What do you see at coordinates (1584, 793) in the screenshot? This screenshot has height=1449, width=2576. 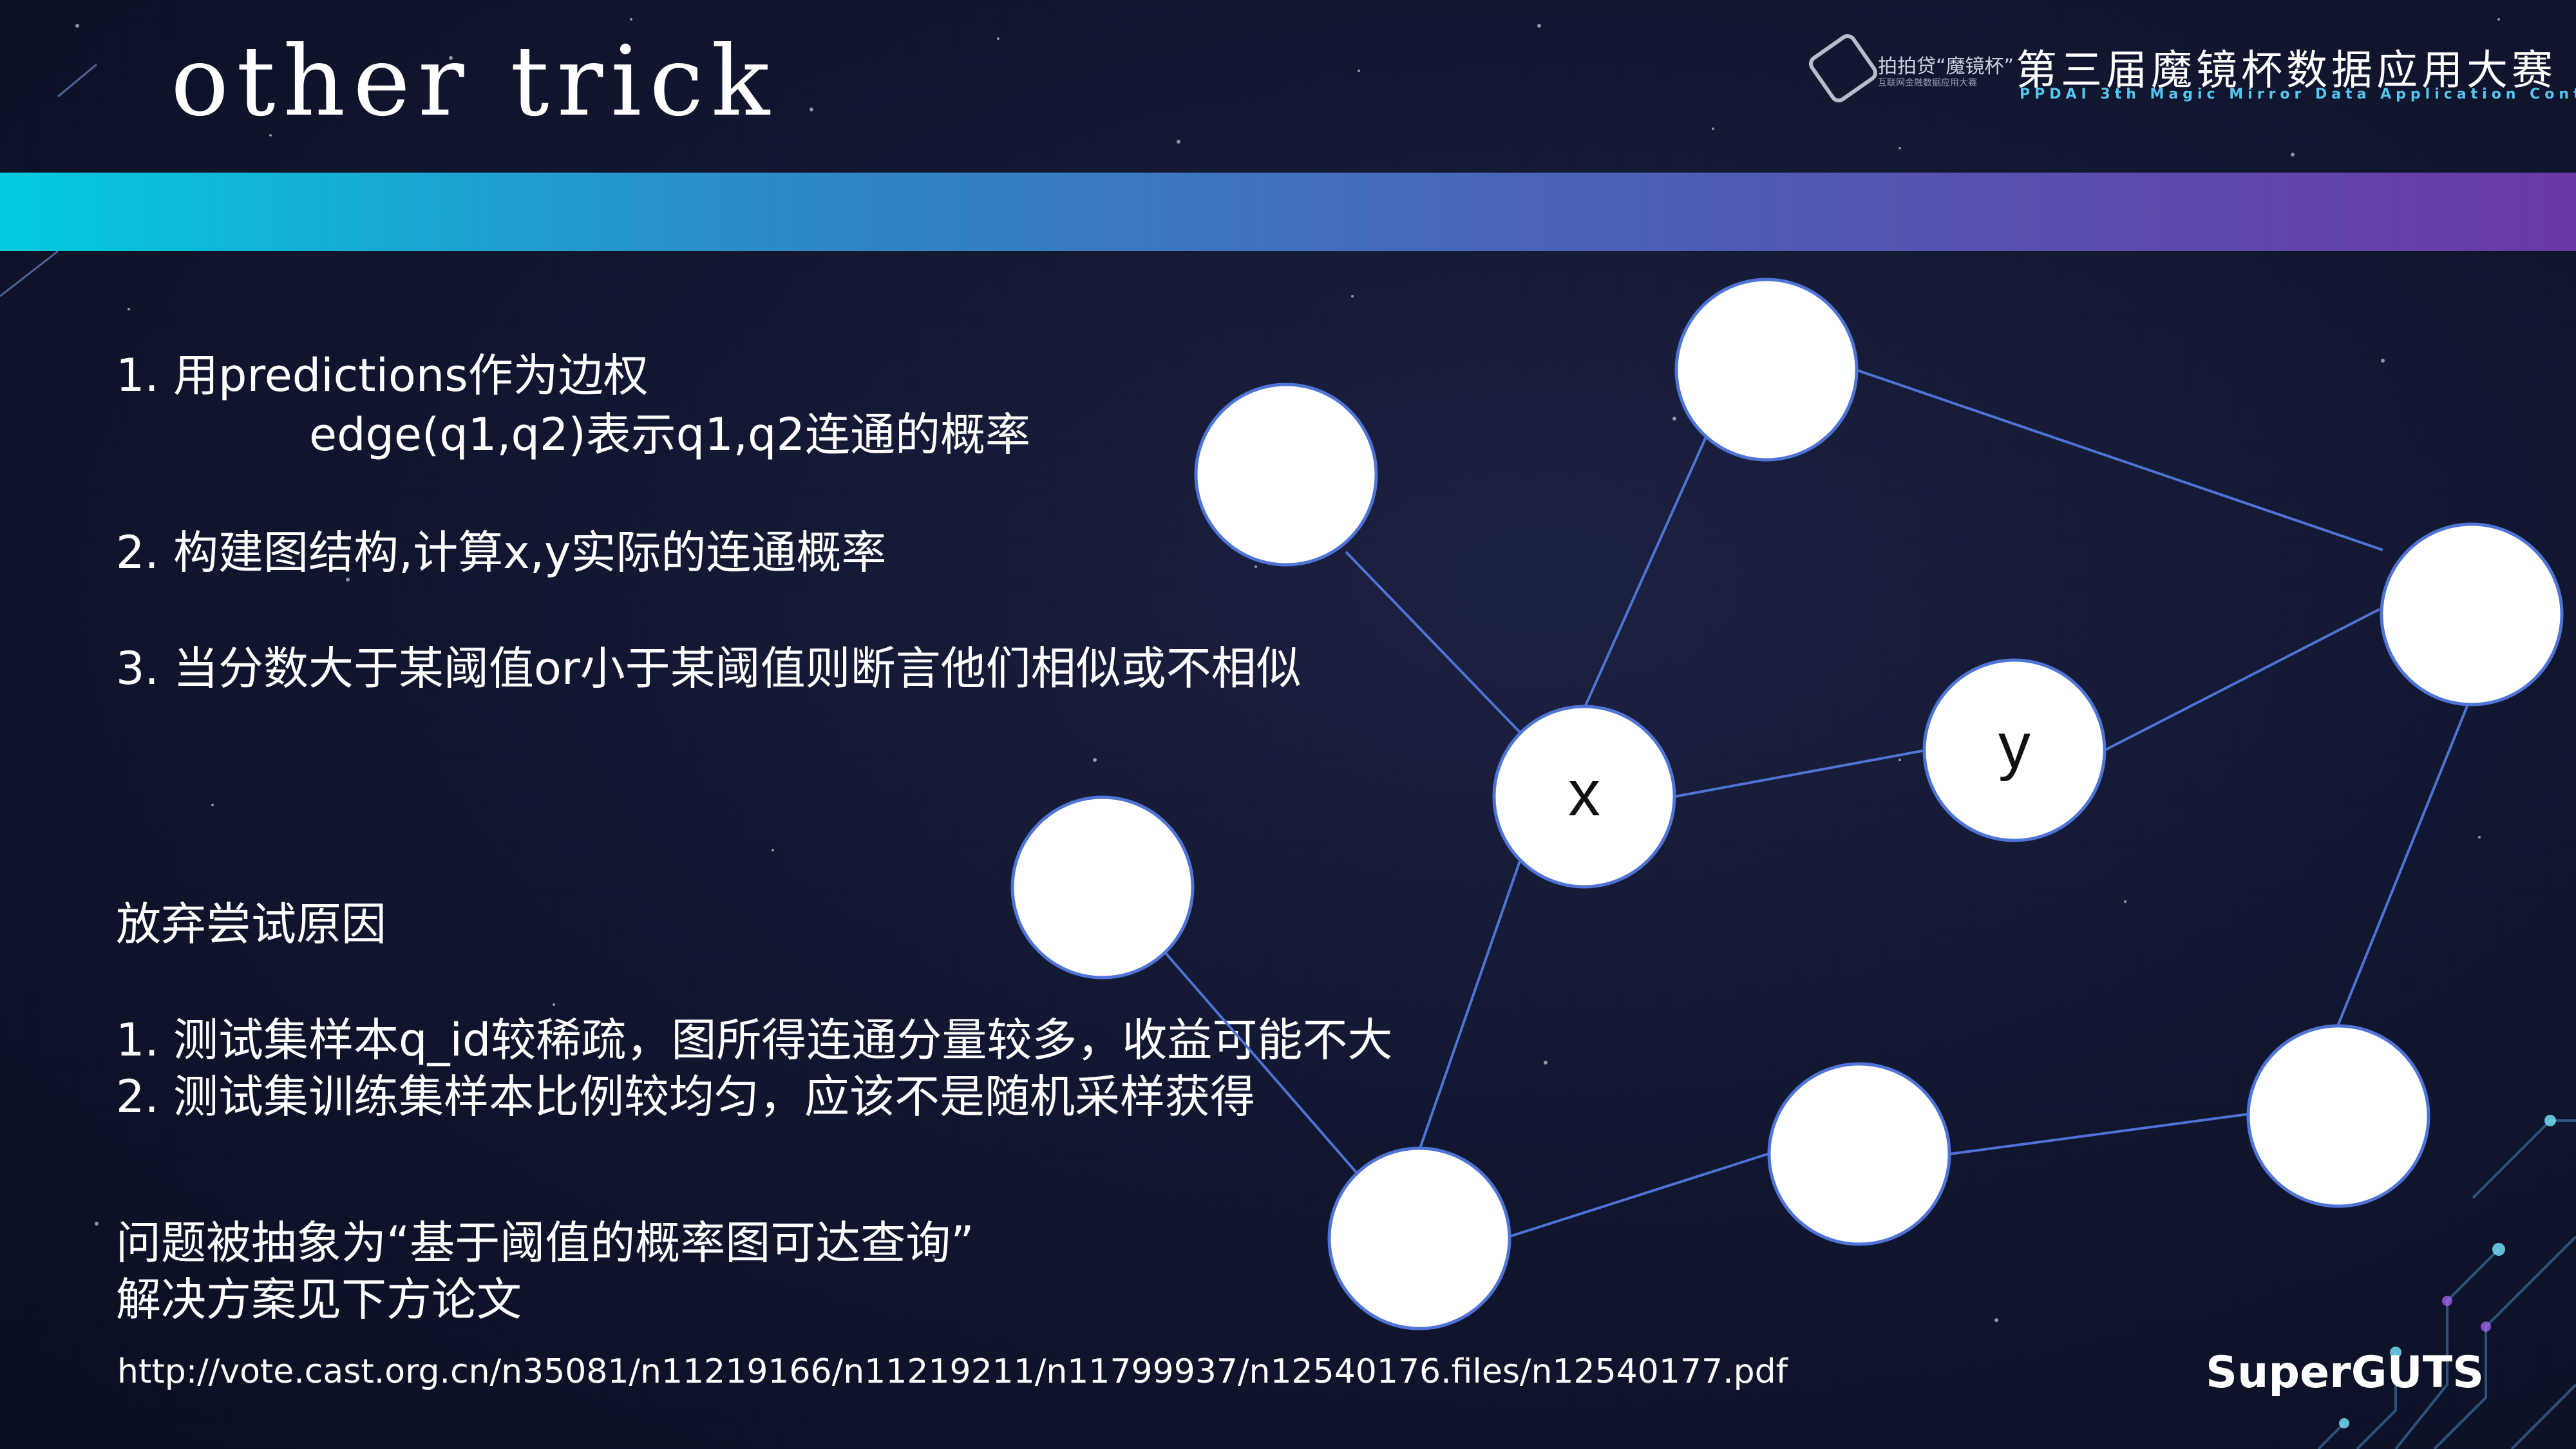 I see `node-label-x: x` at bounding box center [1584, 793].